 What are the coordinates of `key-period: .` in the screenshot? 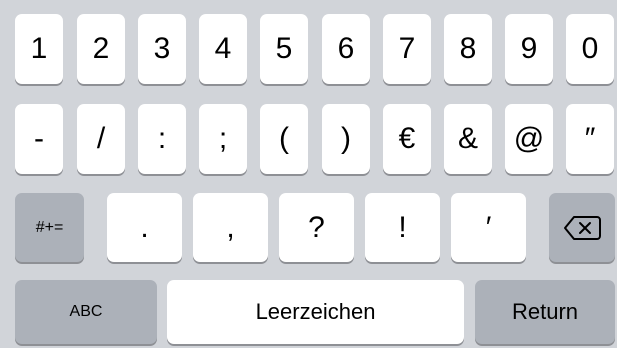 It's located at (144, 227).